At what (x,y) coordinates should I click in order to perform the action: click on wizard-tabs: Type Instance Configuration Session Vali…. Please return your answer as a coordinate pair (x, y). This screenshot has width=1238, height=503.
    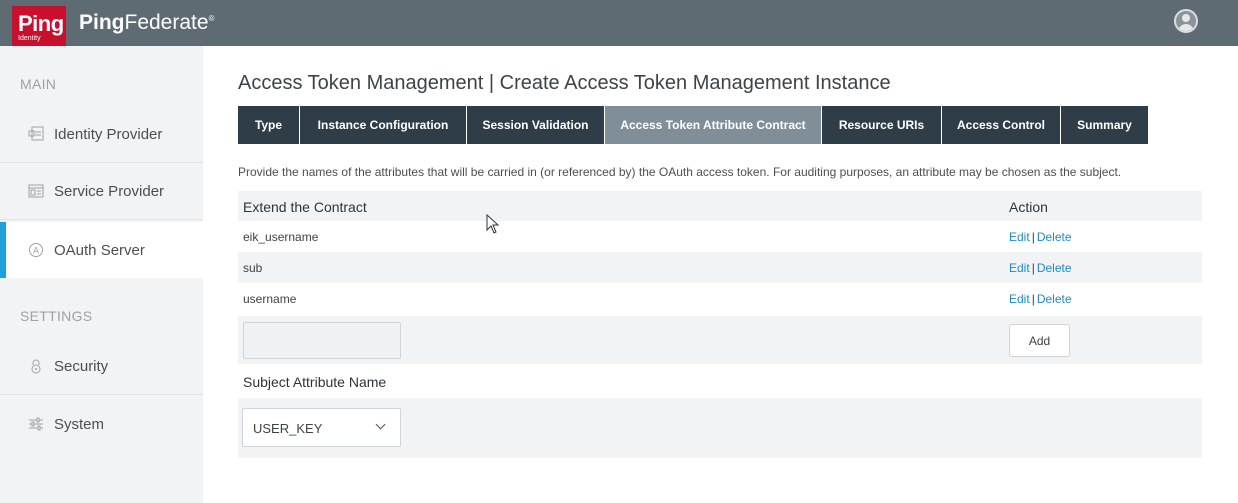
    Looking at the image, I should click on (693, 125).